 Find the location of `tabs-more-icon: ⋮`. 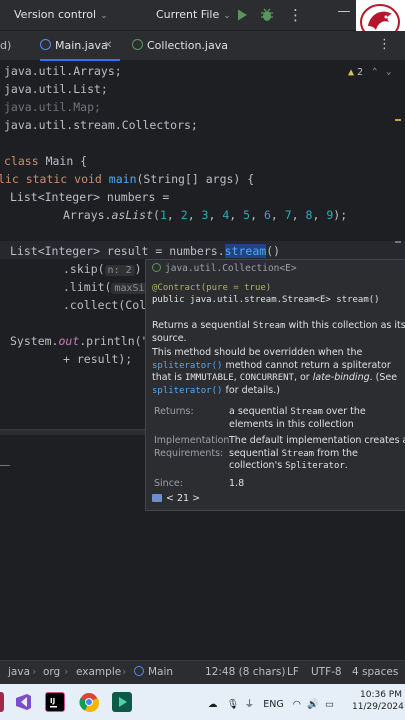

tabs-more-icon: ⋮ is located at coordinates (384, 44).